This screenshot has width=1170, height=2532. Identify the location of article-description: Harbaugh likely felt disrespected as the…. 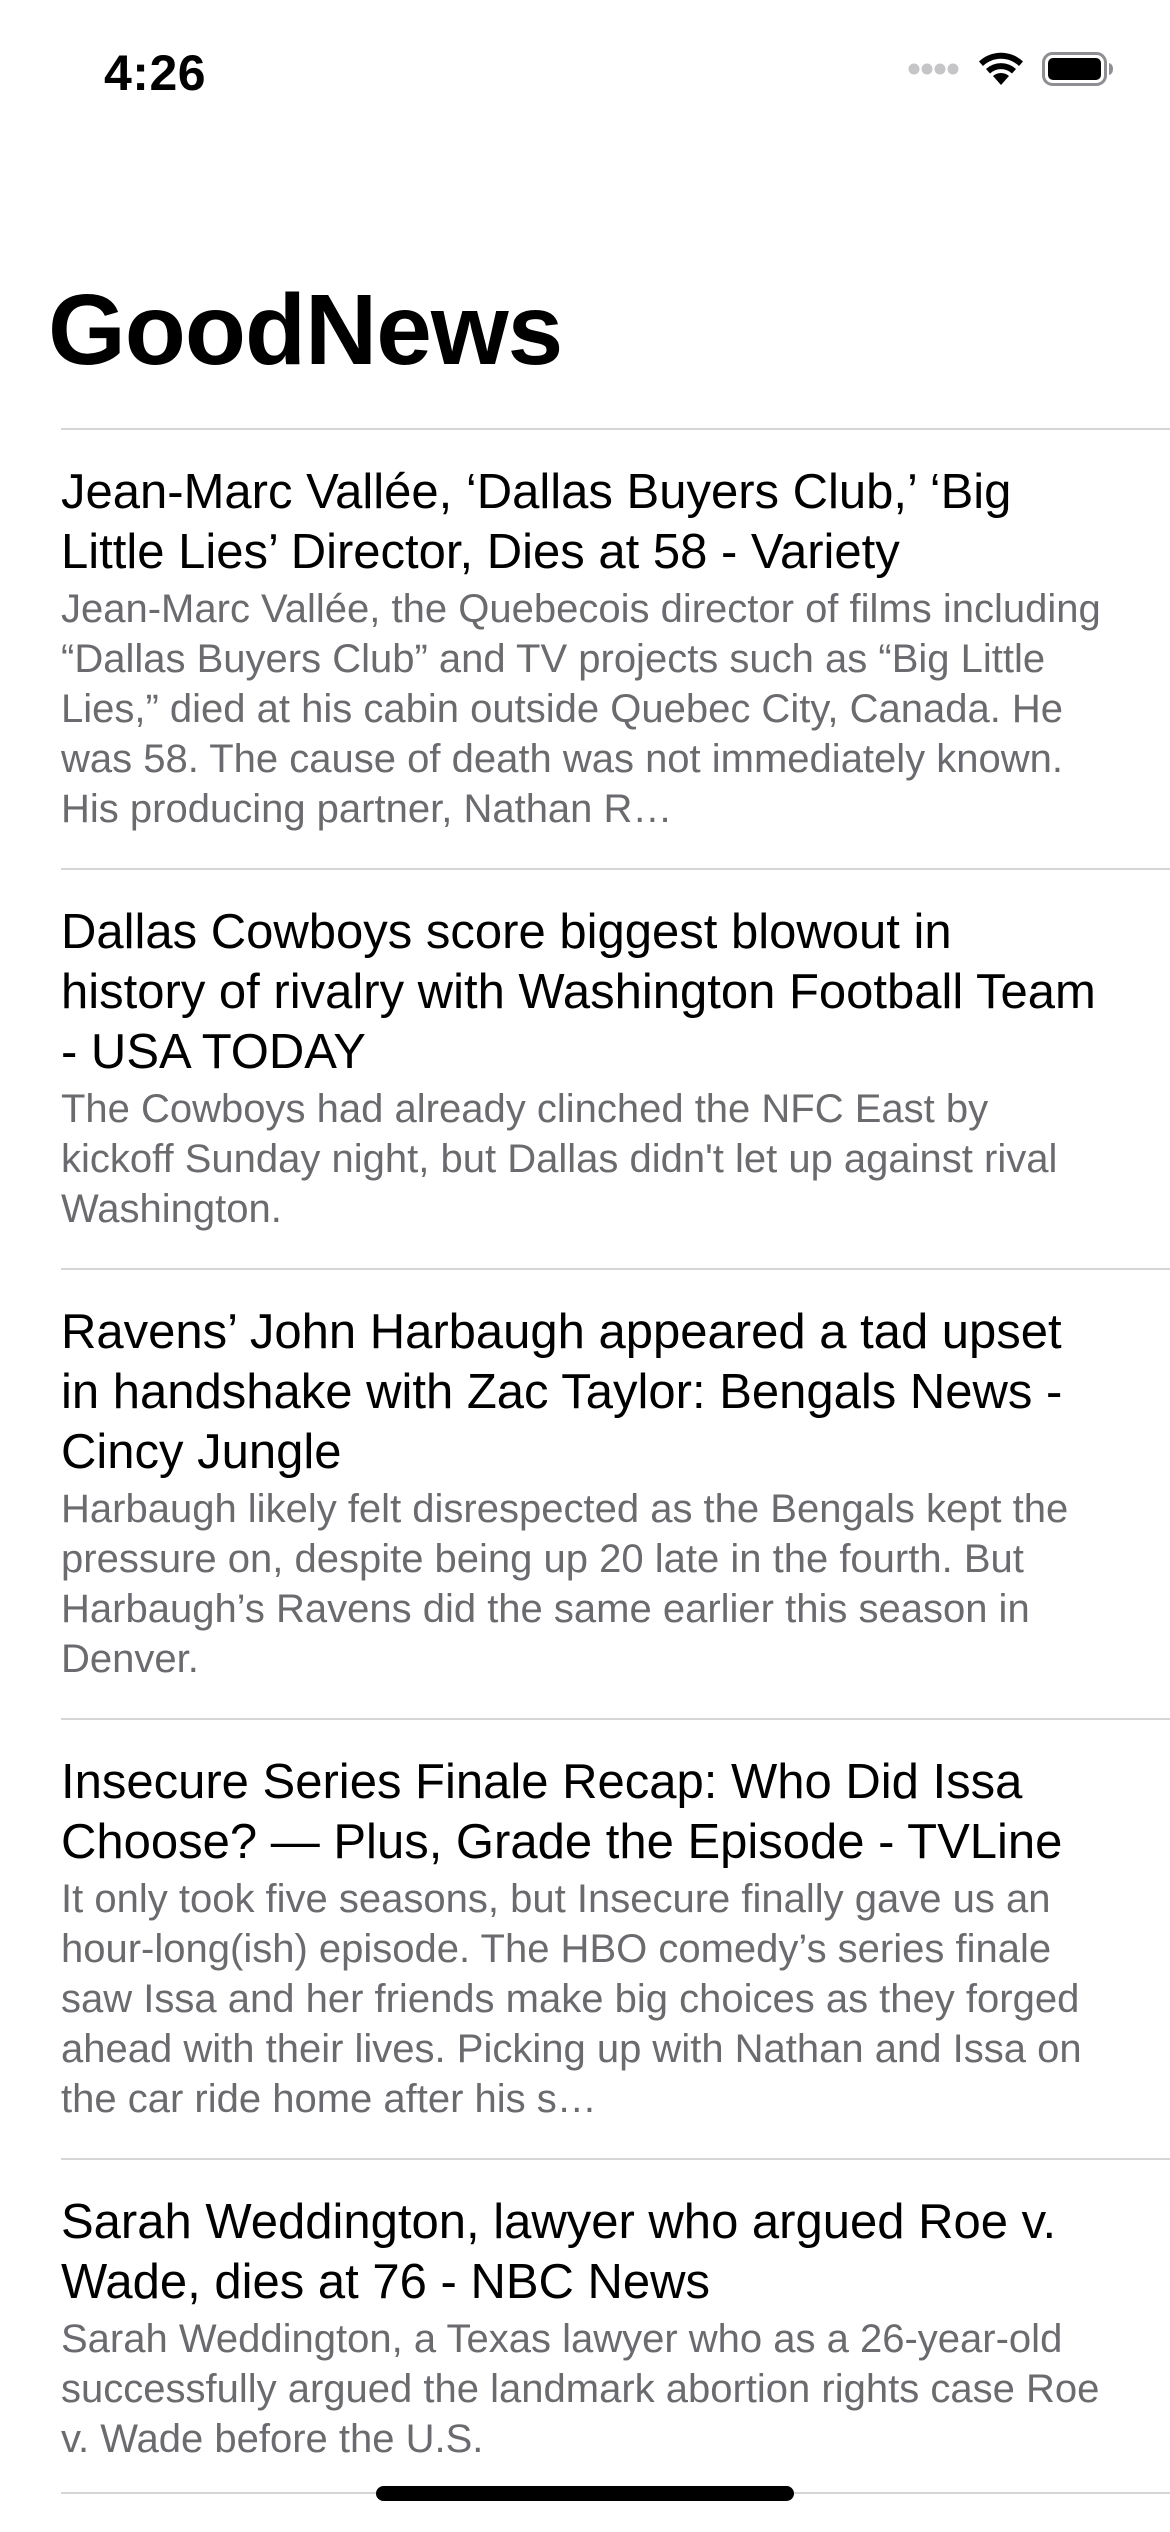
(565, 1584).